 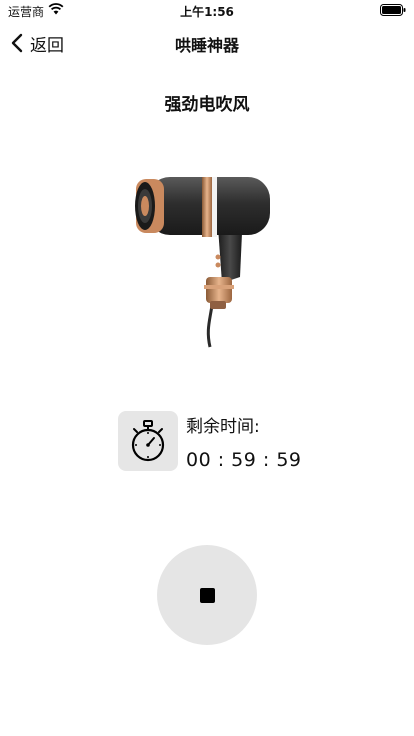 What do you see at coordinates (393, 10) in the screenshot?
I see `battery-icon` at bounding box center [393, 10].